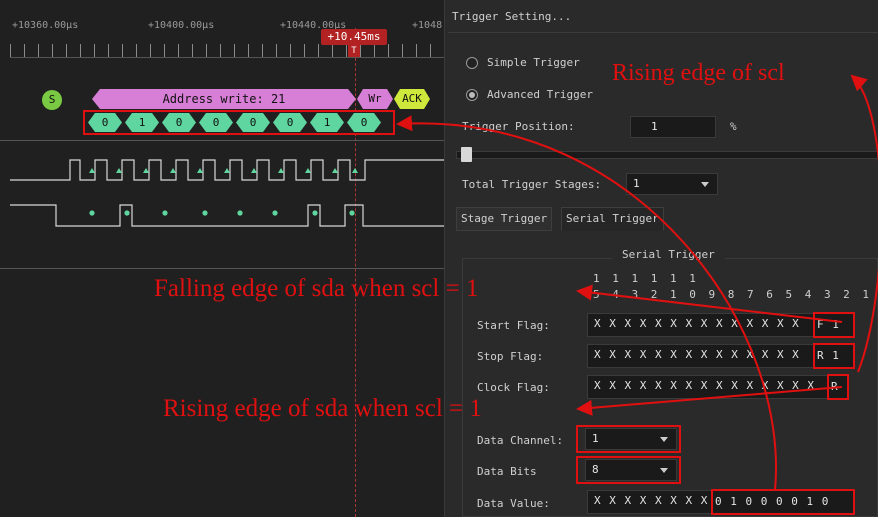 The width and height of the screenshot is (878, 517). What do you see at coordinates (316, 288) in the screenshot?
I see `annotation-falling-sda: Falling edge of sda when scl = 1` at bounding box center [316, 288].